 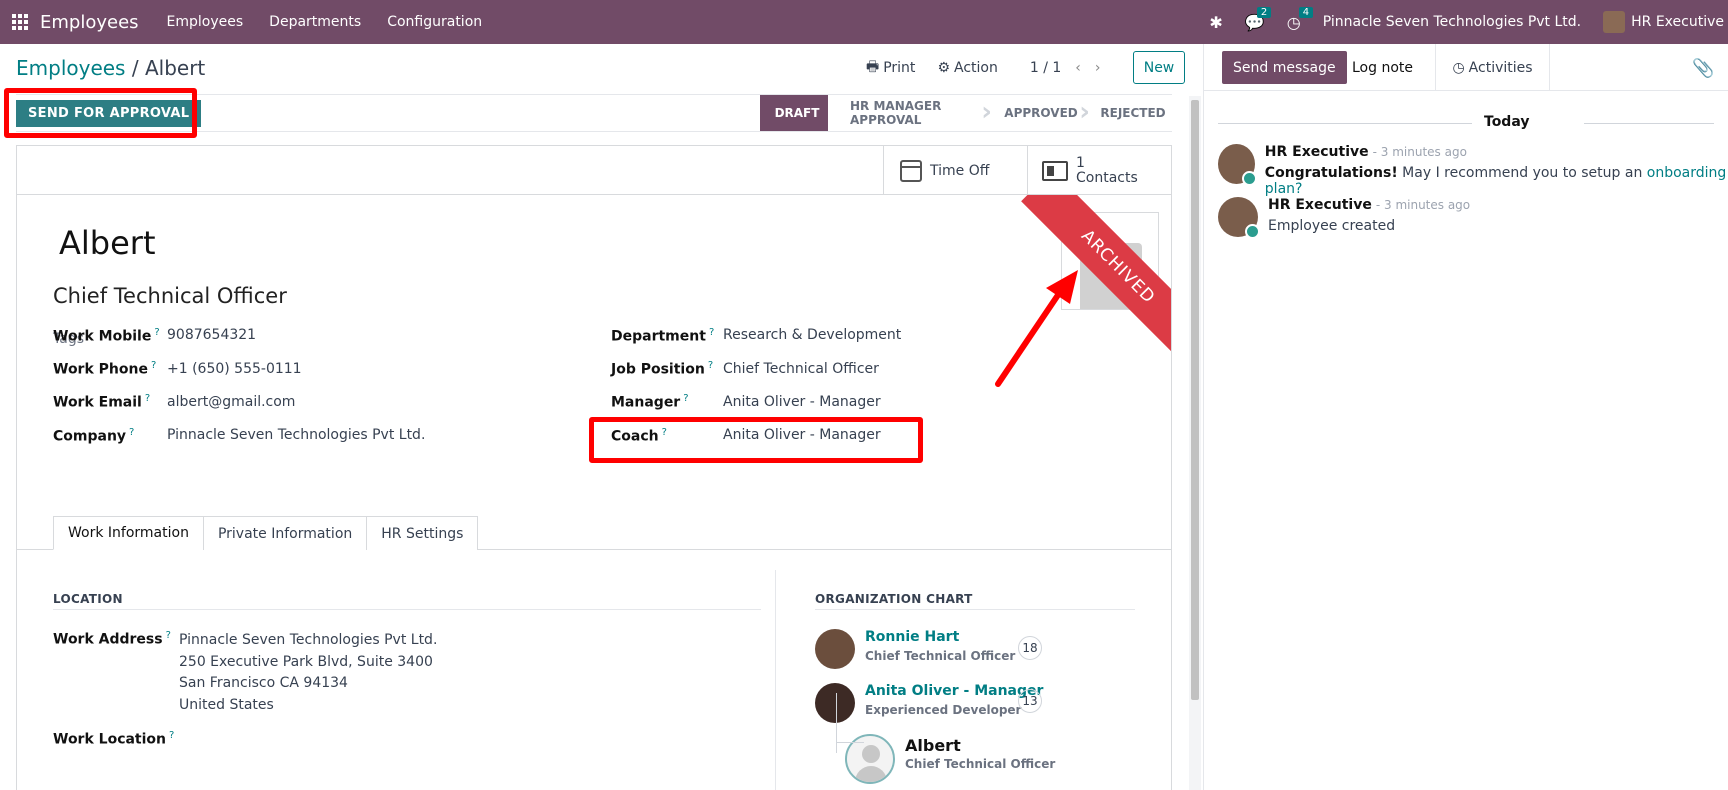 I want to click on control-panel-actions: 🖶 Print ⚙ Action 1 / 1 ‹ ›, so click(x=983, y=68).